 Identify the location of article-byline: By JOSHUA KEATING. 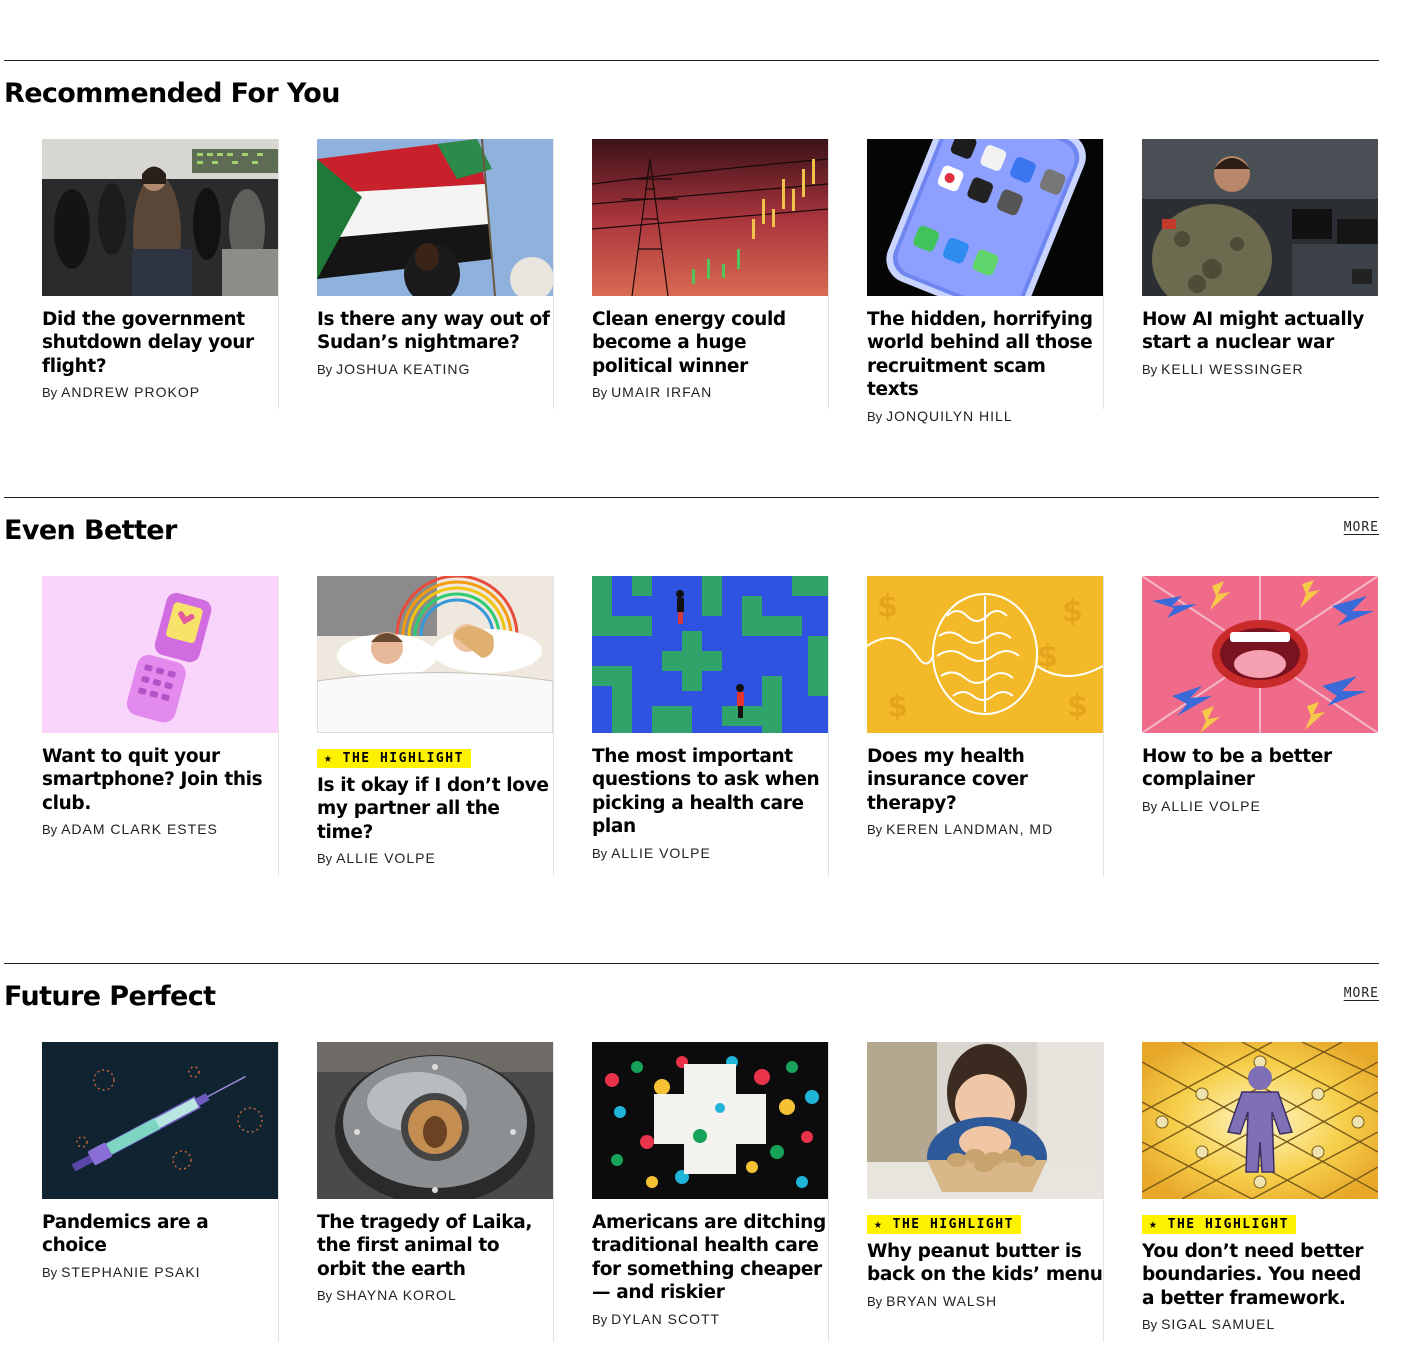
(435, 369).